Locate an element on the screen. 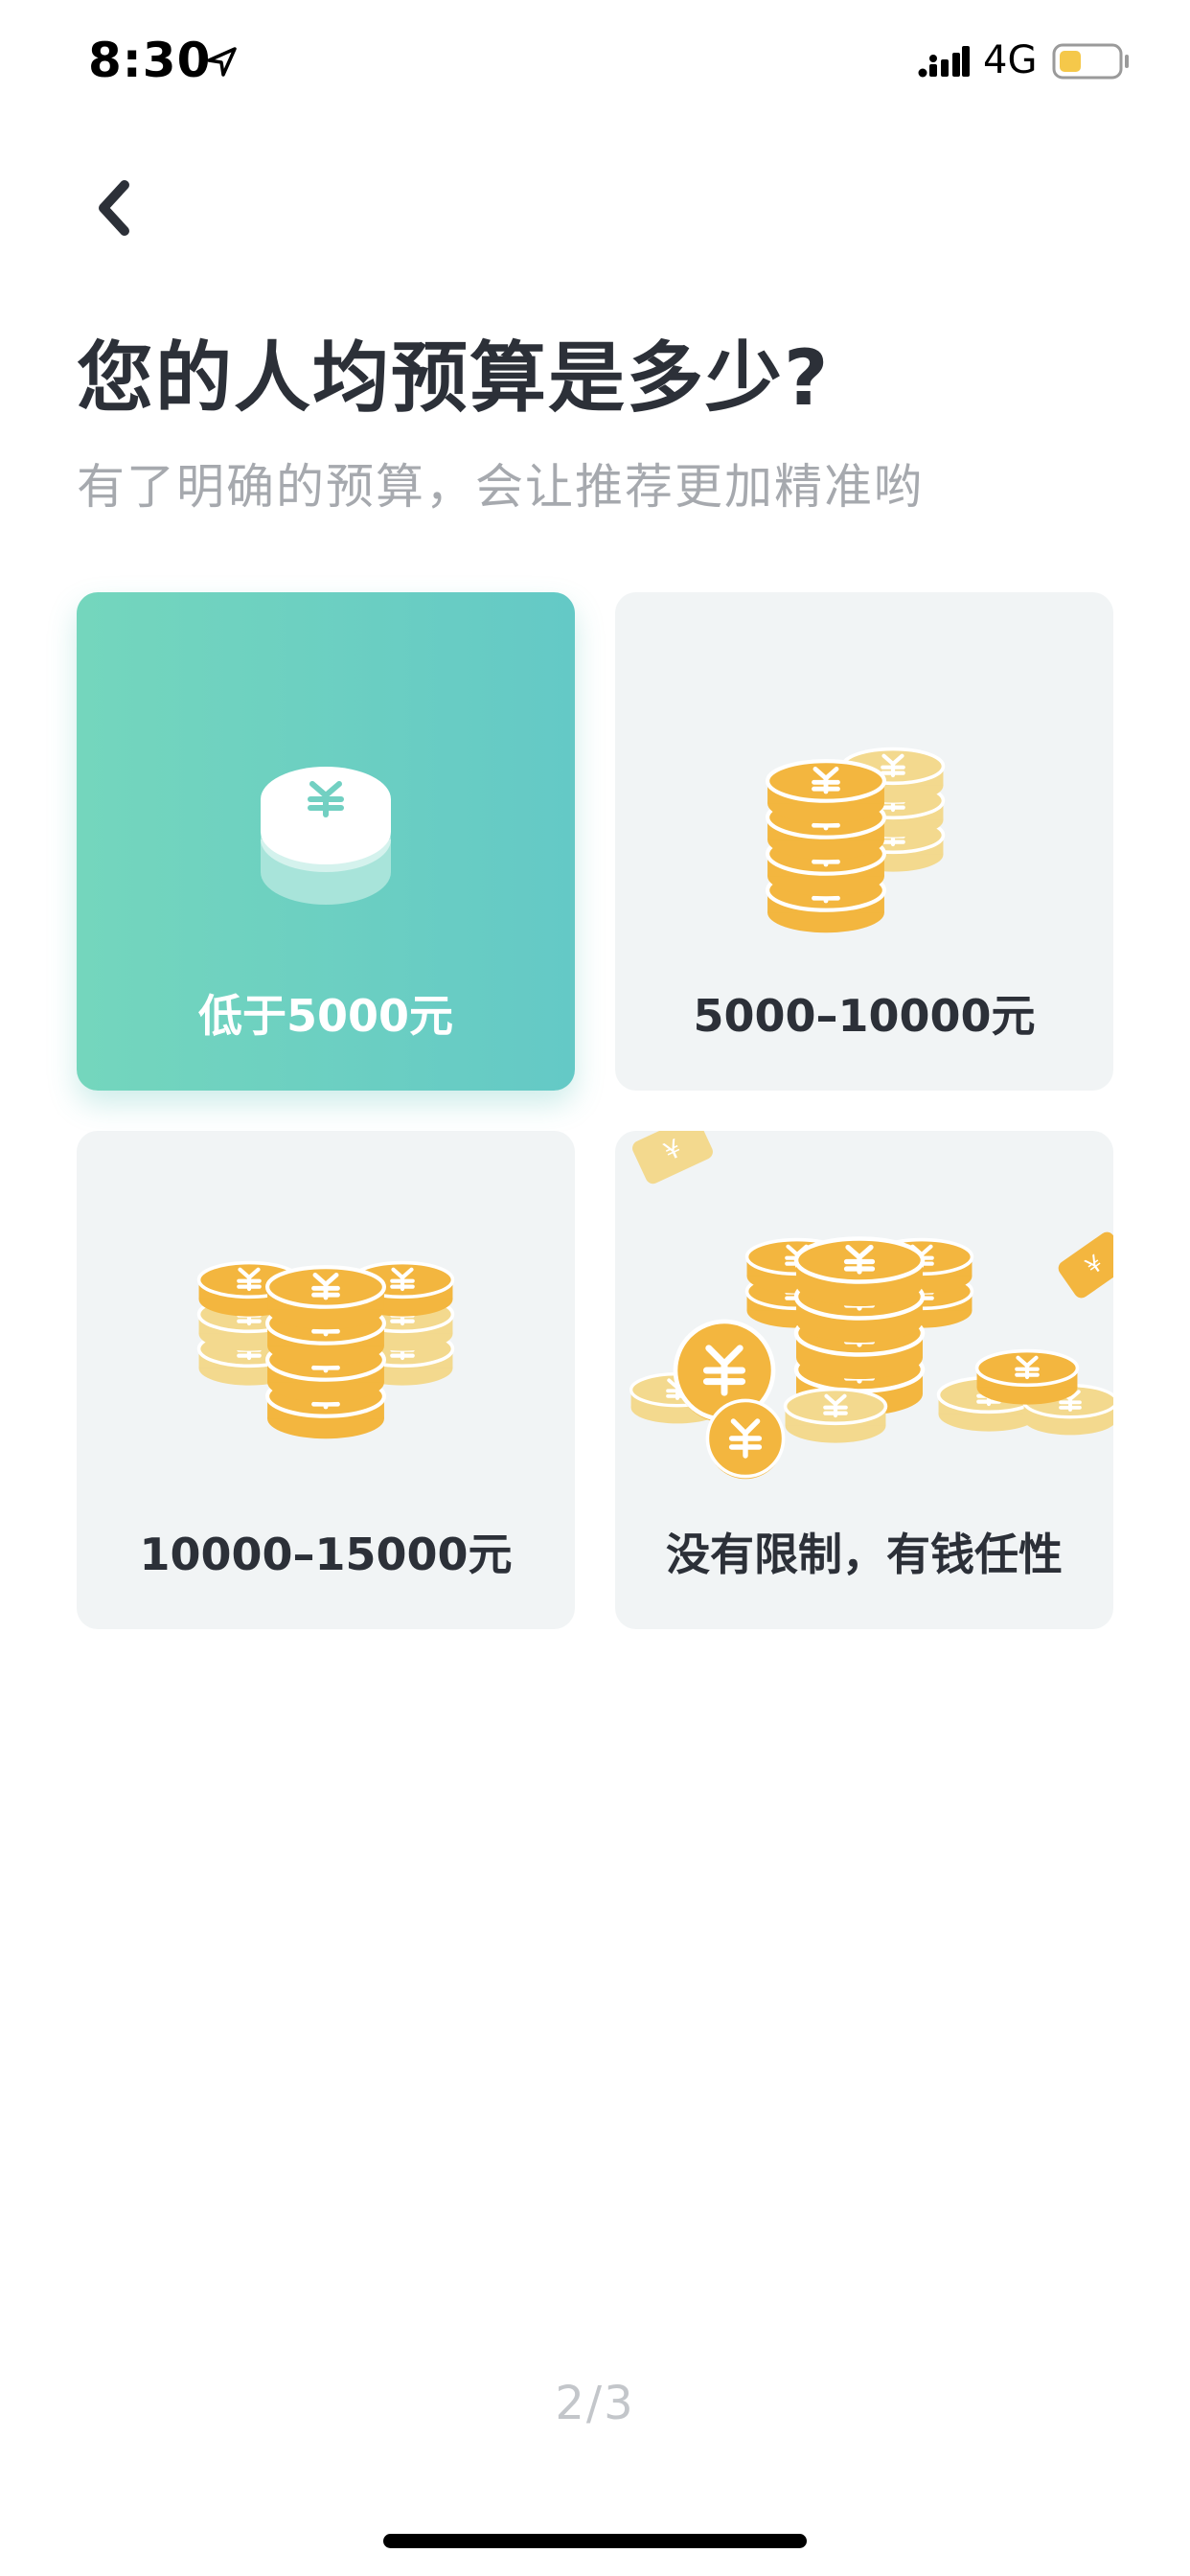  network-type: 4G is located at coordinates (1011, 60).